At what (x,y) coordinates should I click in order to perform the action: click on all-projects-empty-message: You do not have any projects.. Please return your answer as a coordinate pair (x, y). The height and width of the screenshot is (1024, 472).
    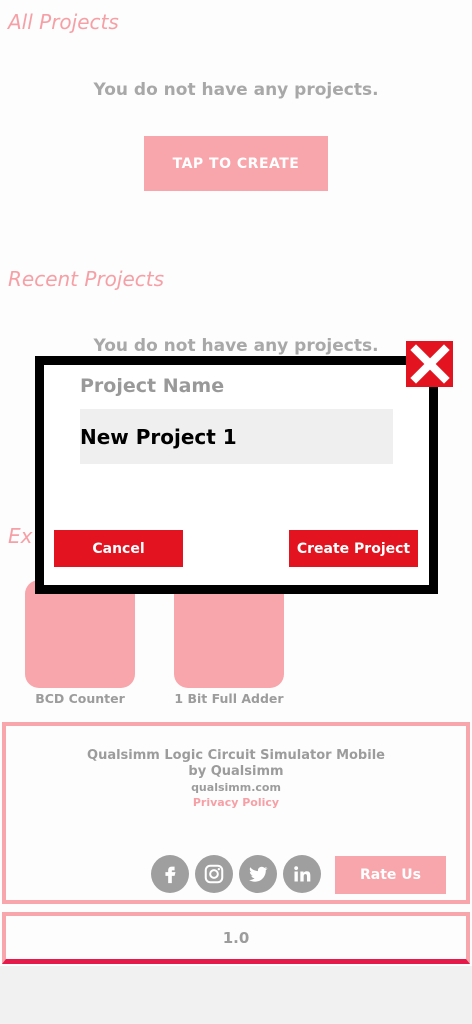
    Looking at the image, I should click on (236, 90).